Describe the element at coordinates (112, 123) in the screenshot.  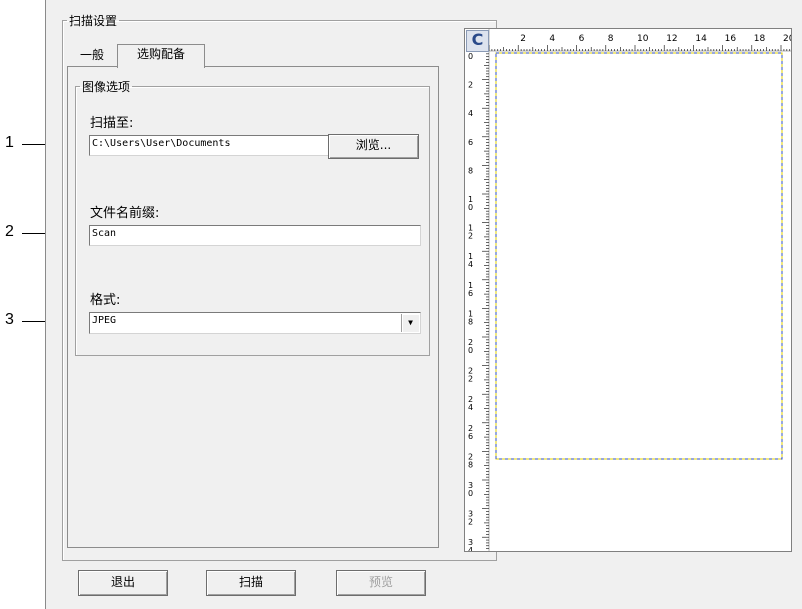
I see `scan-to-label: 扫描至:` at that location.